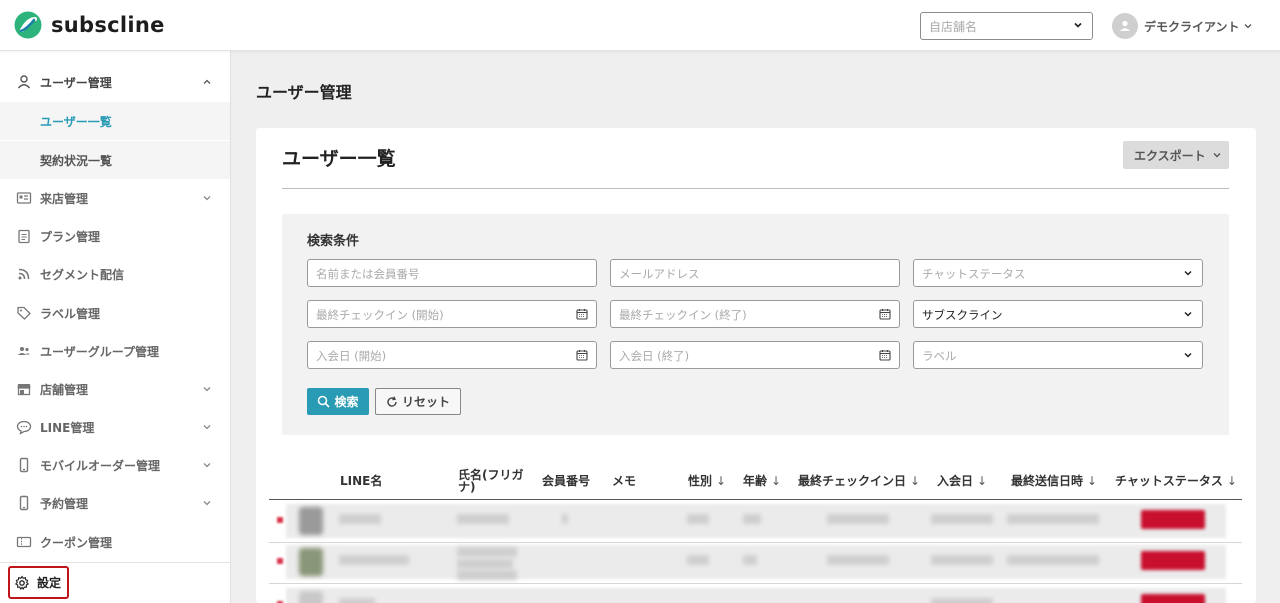  I want to click on tag-icon, so click(24, 313).